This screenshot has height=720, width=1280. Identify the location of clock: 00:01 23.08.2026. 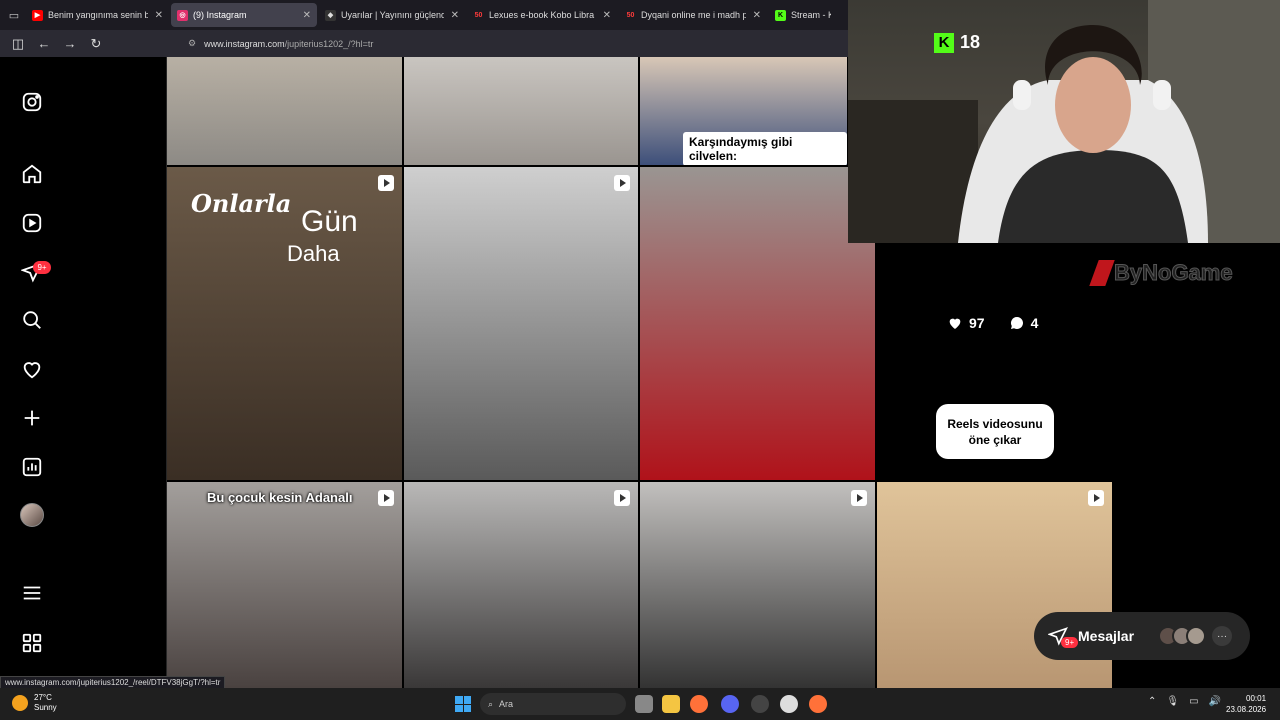
(1246, 704).